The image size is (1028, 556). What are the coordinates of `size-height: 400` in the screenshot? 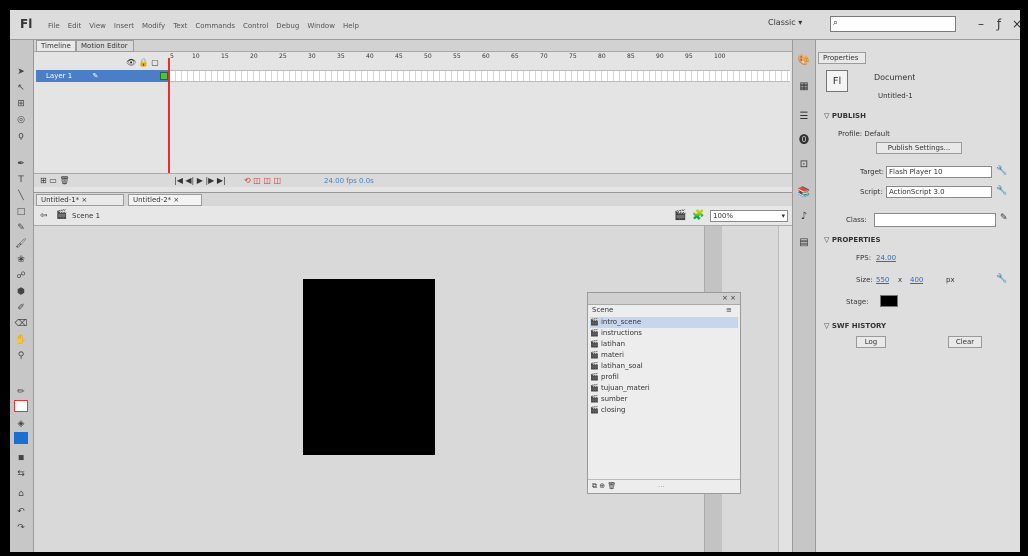 It's located at (916, 280).